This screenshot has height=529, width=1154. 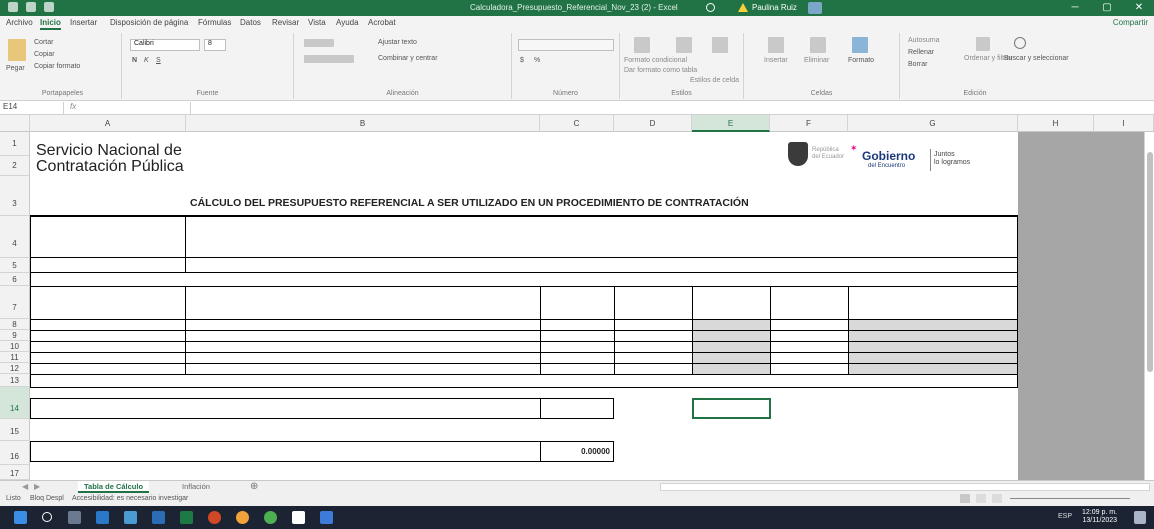 What do you see at coordinates (924, 40) in the screenshot?
I see `autosum-button: Autosuma` at bounding box center [924, 40].